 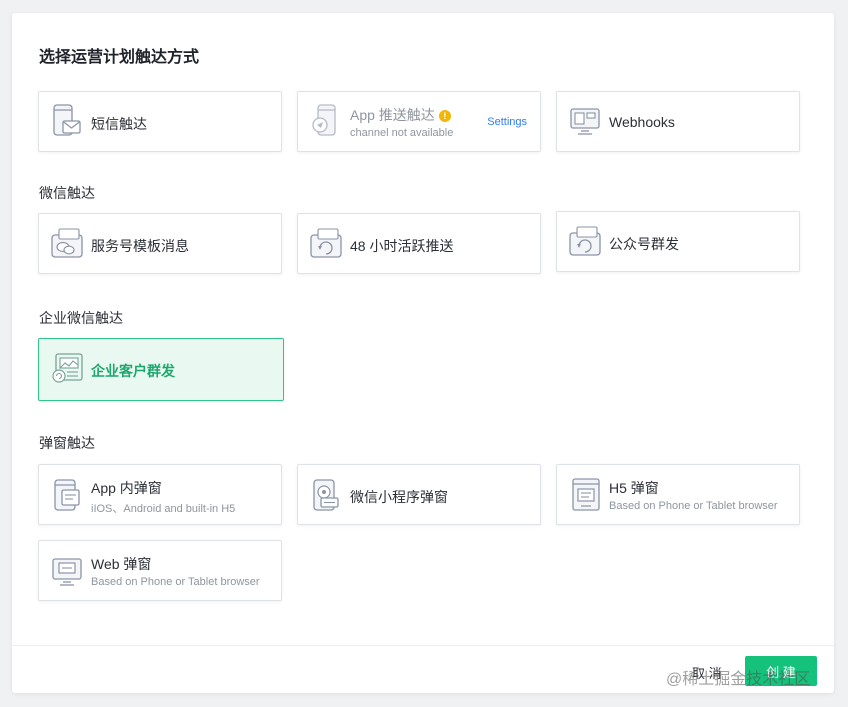 What do you see at coordinates (67, 443) in the screenshot?
I see `section-popup: 弹窗触达` at bounding box center [67, 443].